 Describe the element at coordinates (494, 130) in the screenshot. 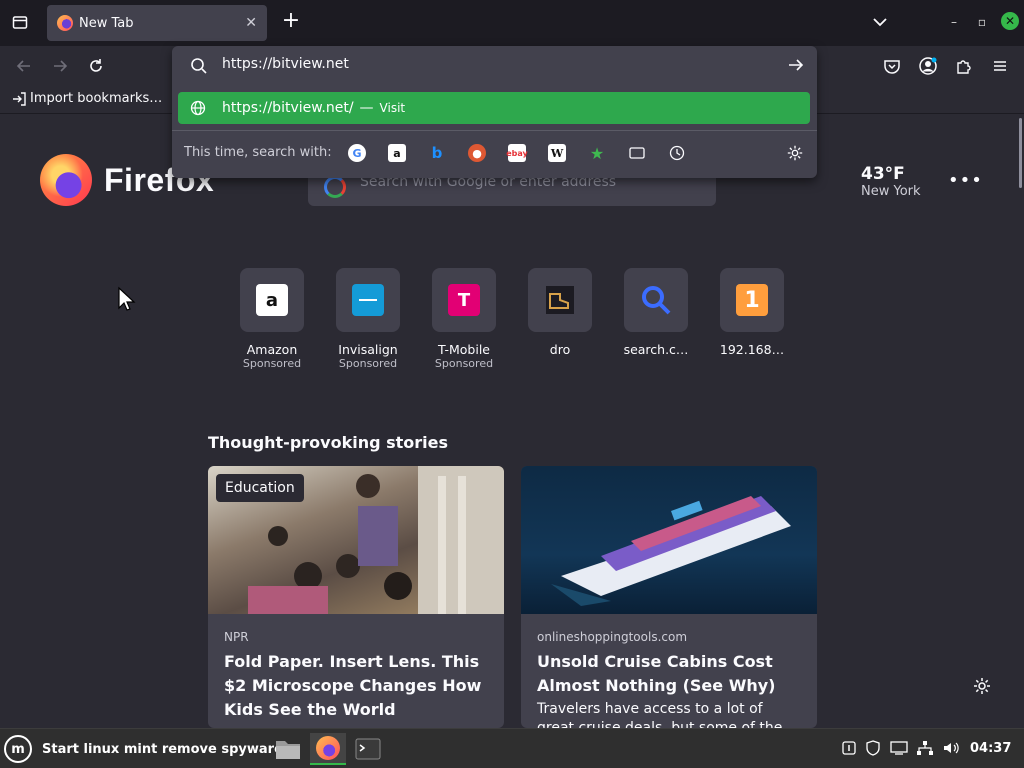

I see `divider` at that location.